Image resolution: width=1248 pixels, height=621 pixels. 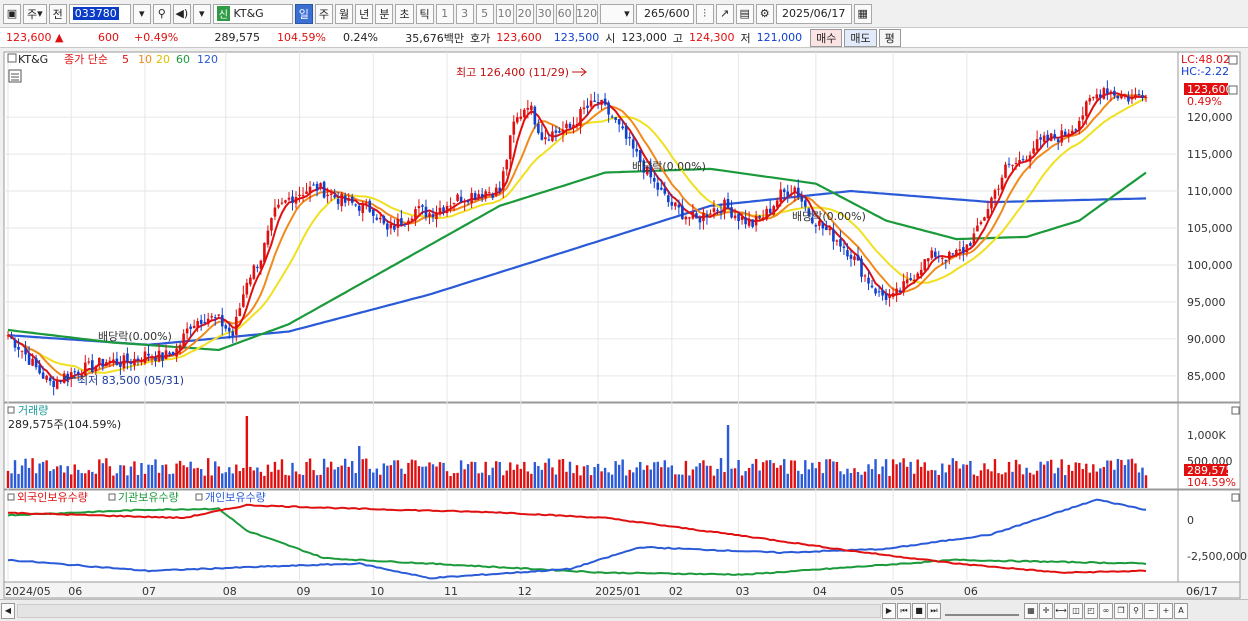 I want to click on period-minute: 분, so click(x=384, y=13).